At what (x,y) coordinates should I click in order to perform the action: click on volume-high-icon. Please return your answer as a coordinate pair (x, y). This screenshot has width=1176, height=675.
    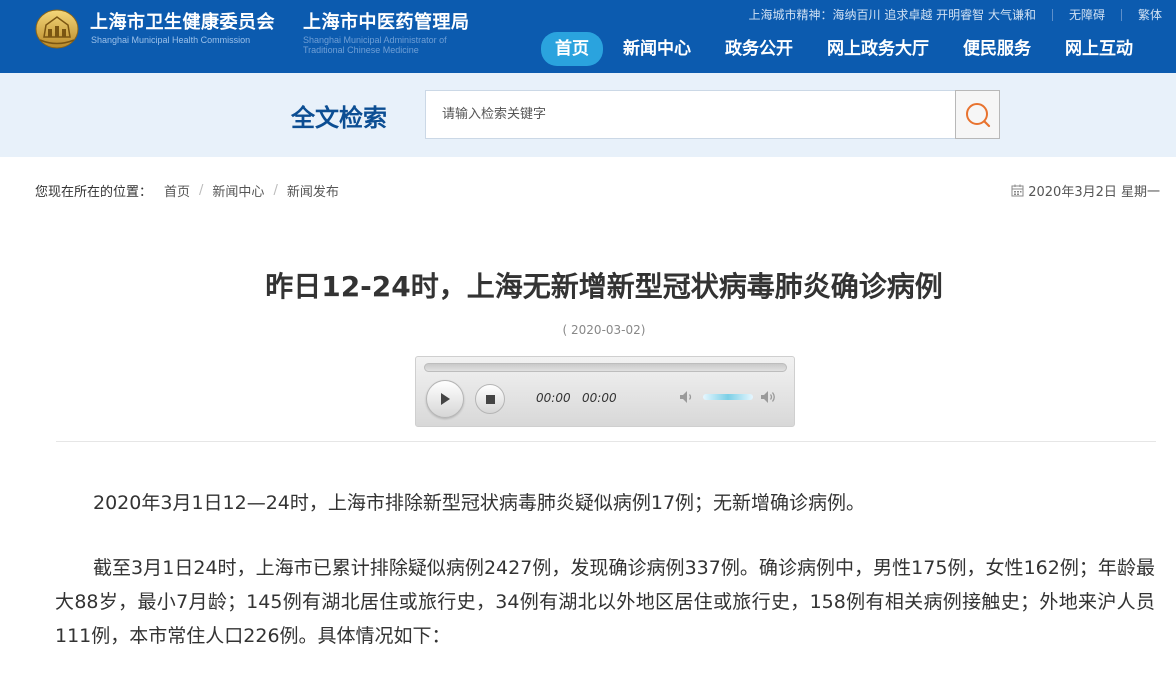
    Looking at the image, I should click on (769, 397).